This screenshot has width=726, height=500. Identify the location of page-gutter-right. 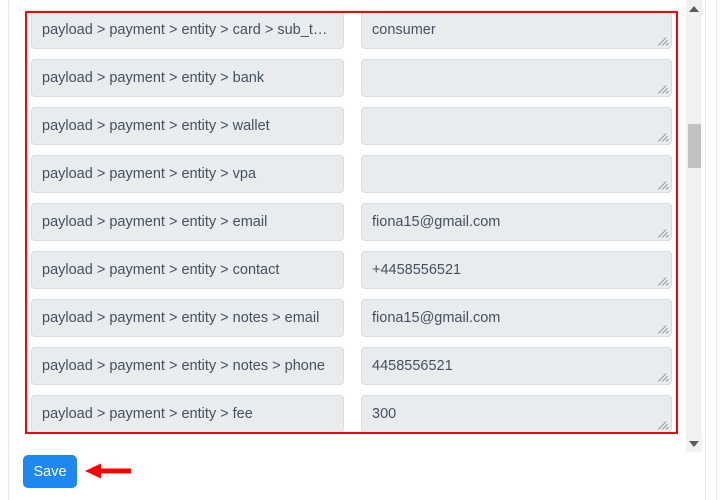
(705, 250).